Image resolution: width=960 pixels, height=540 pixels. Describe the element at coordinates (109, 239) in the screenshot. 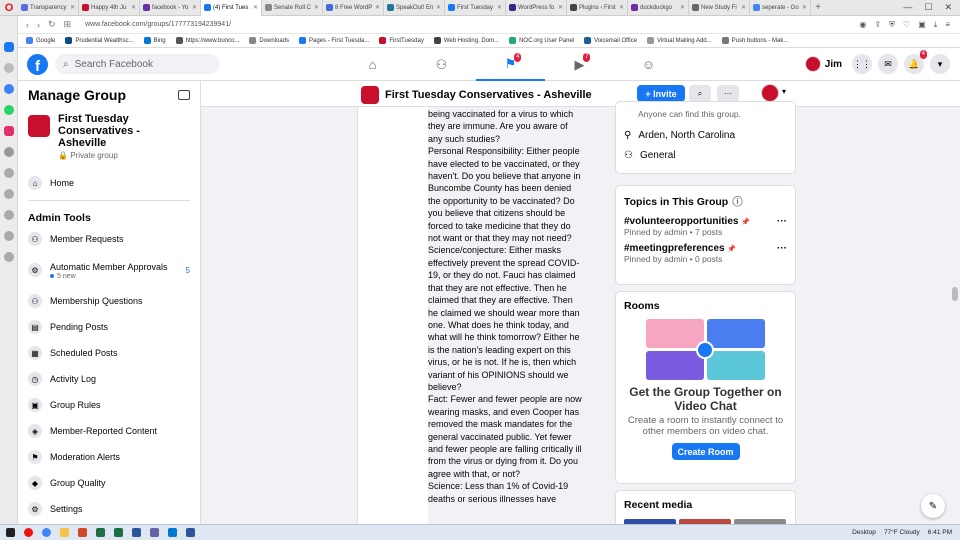

I see `admin-item-member-requests: ⚇ Member Requests` at that location.